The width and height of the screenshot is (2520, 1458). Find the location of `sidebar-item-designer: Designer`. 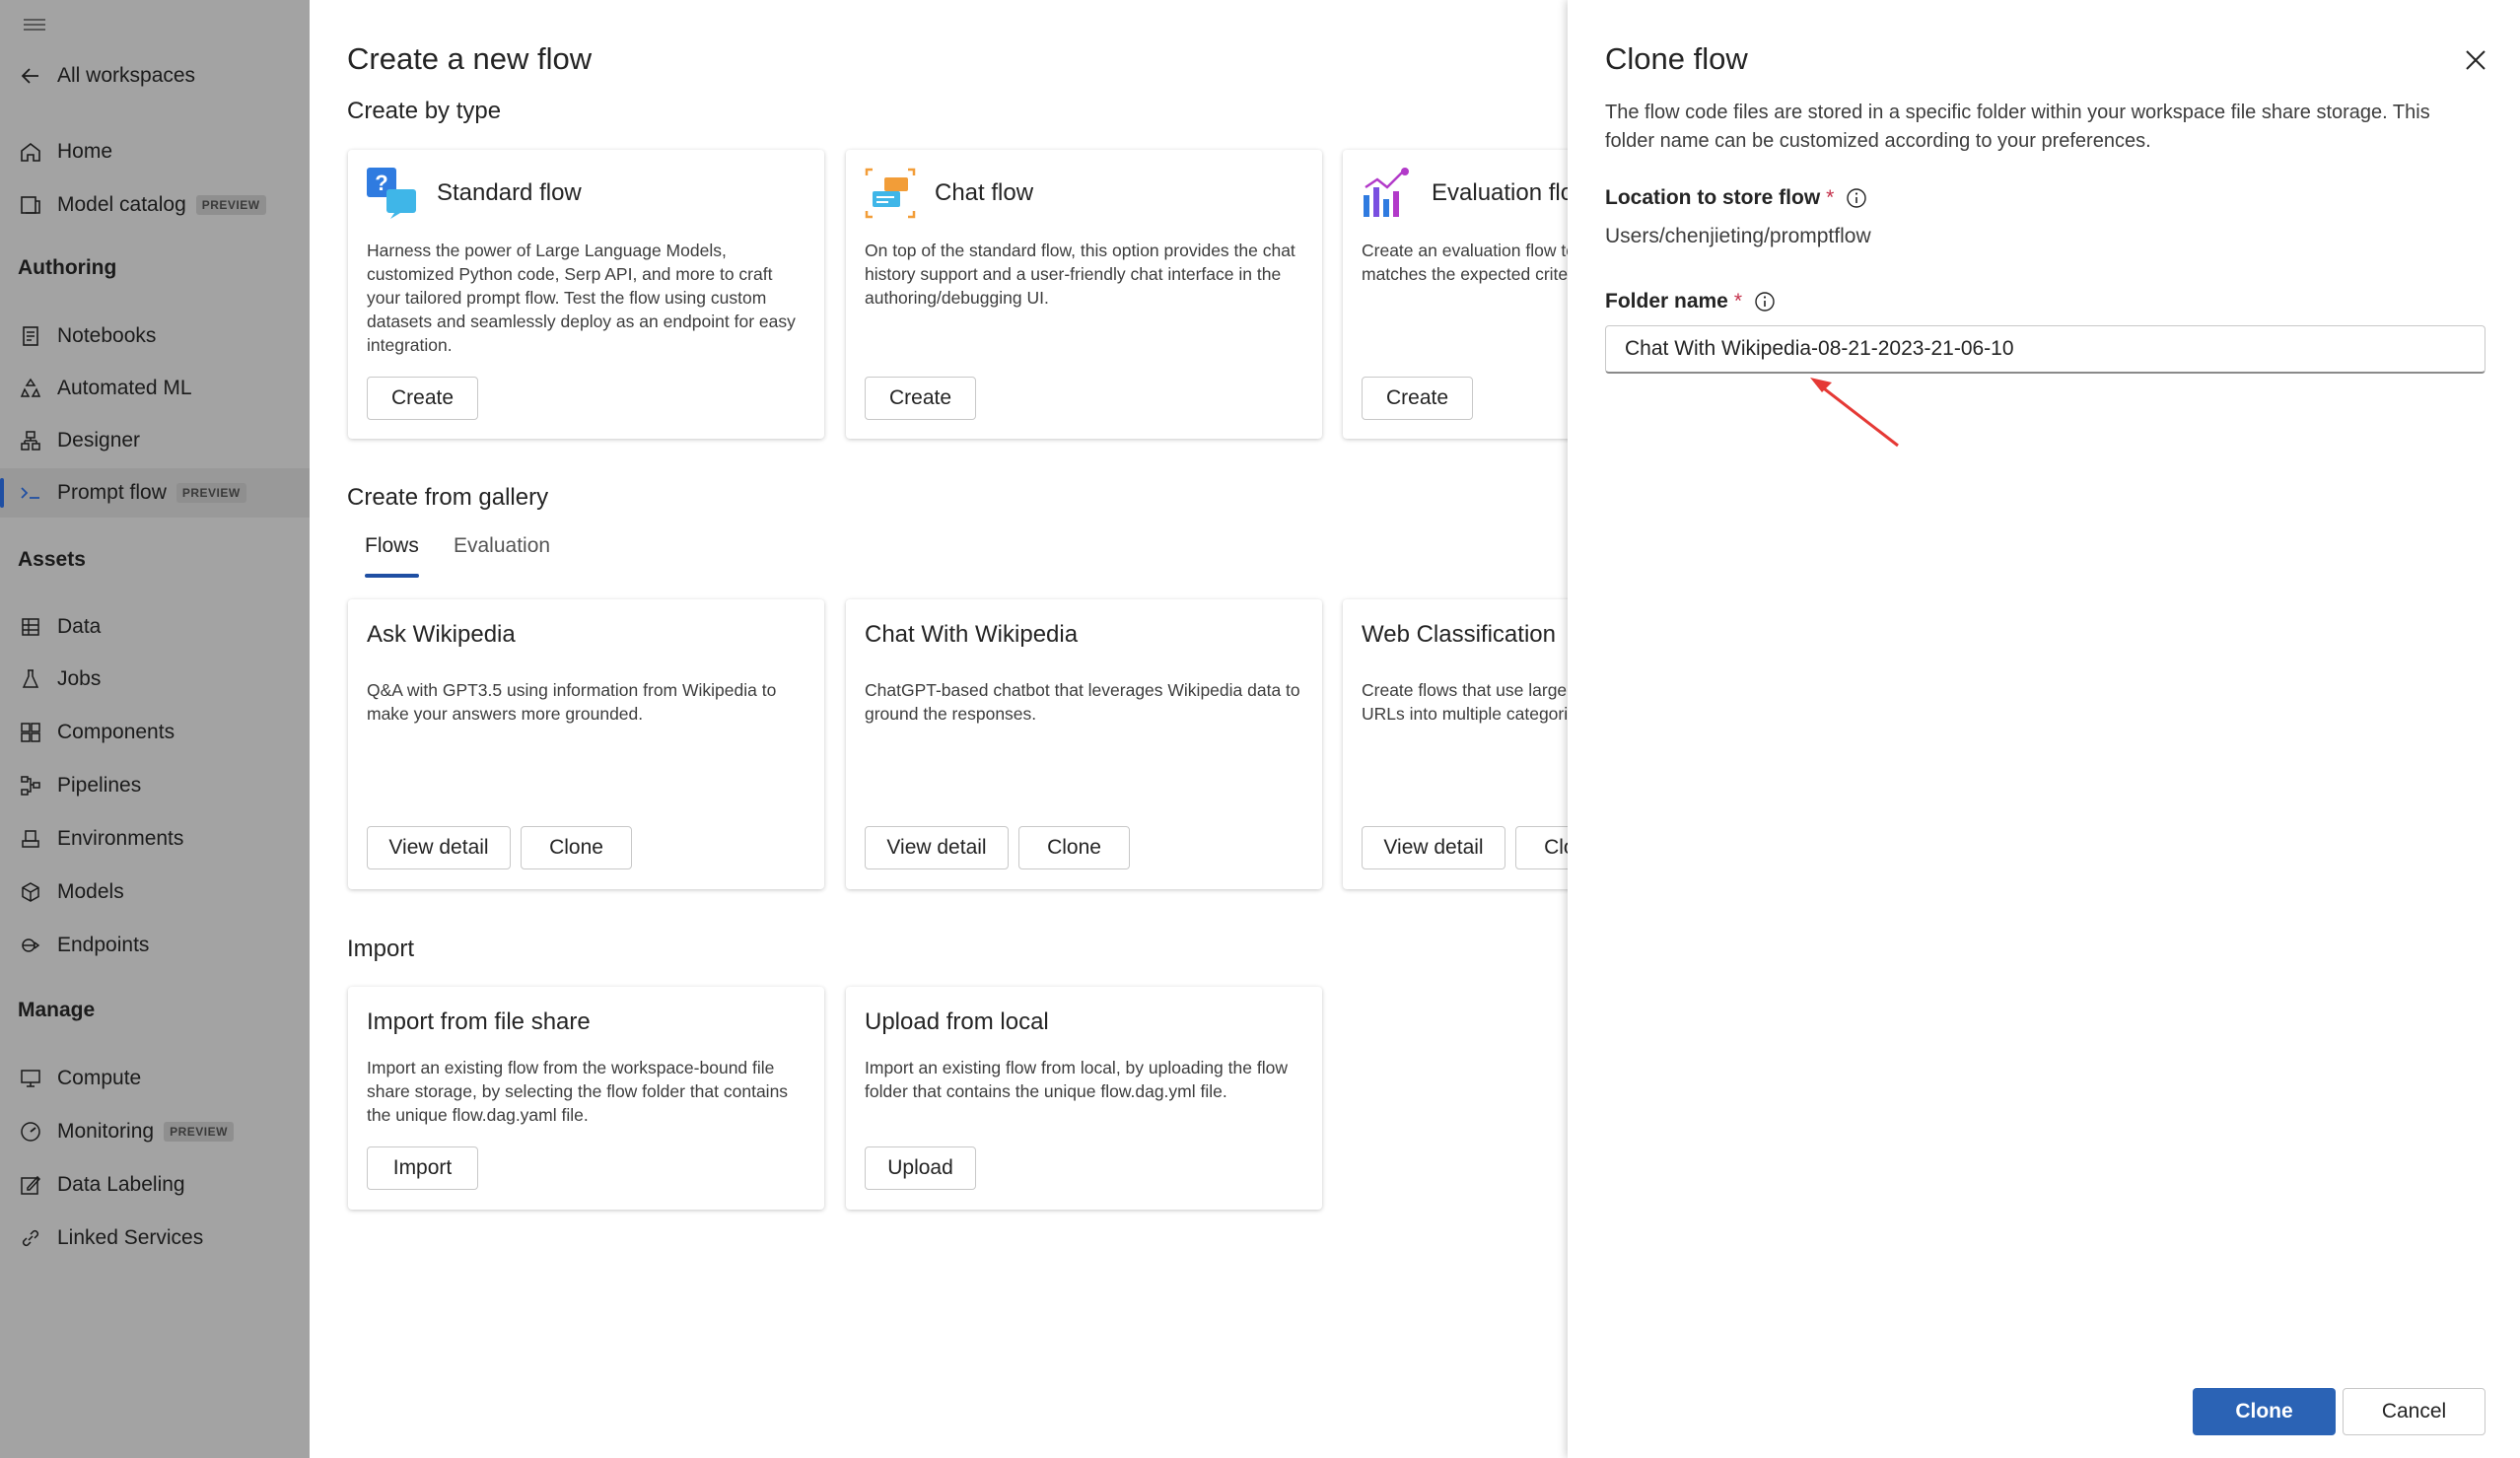

sidebar-item-designer: Designer is located at coordinates (155, 440).